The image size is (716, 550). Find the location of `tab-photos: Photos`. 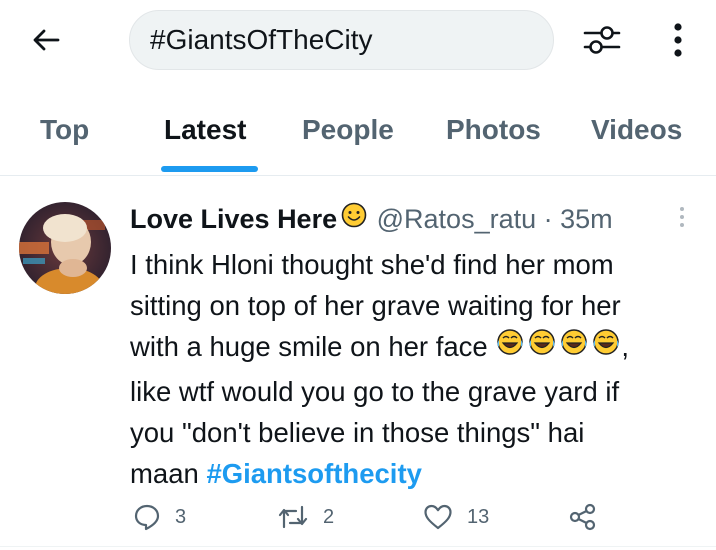

tab-photos: Photos is located at coordinates (493, 136).